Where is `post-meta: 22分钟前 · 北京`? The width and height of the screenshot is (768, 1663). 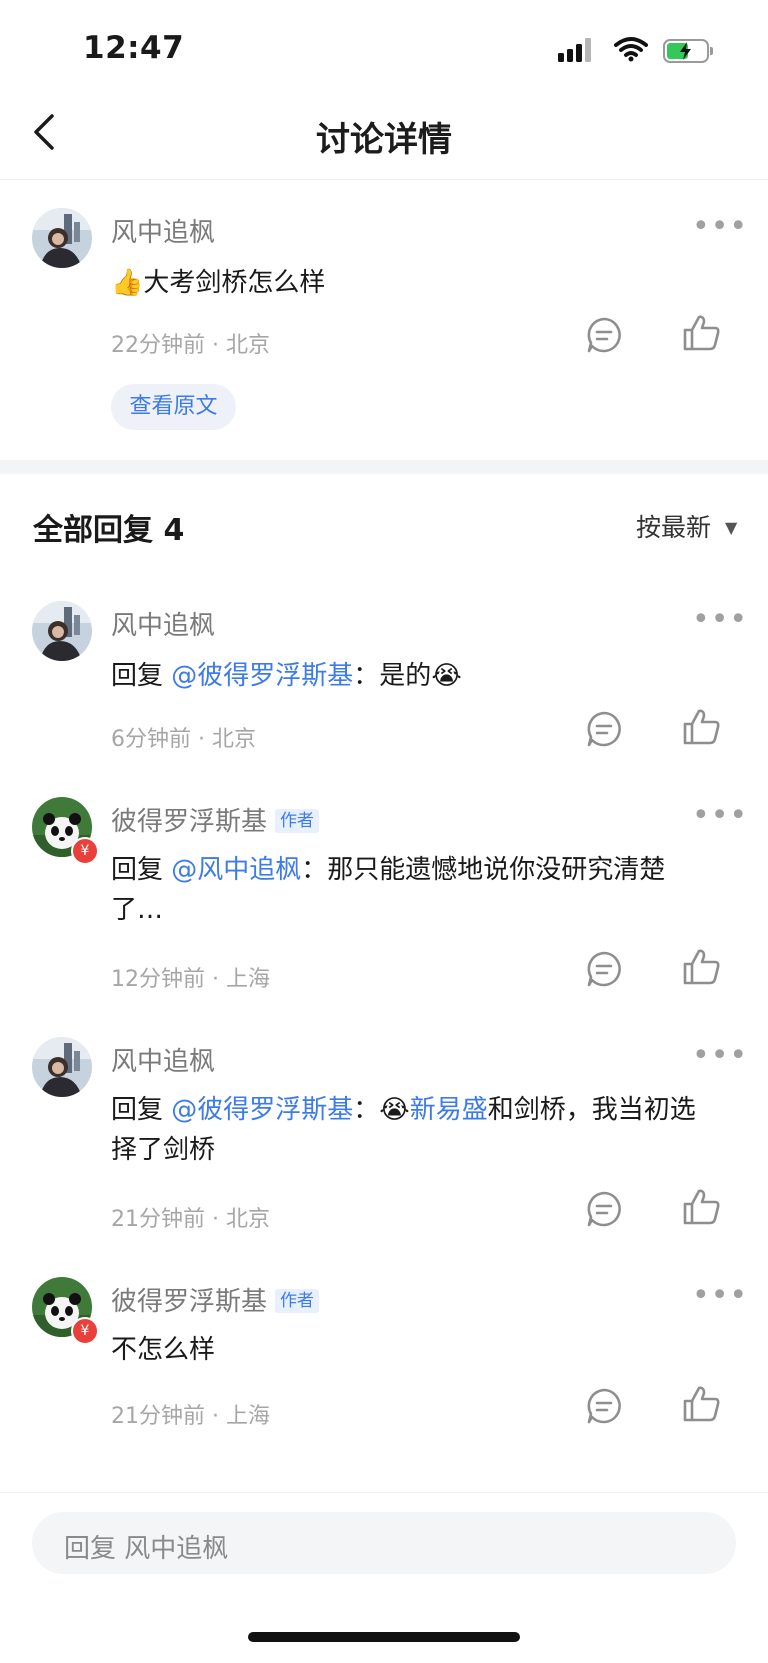 post-meta: 22分钟前 · 北京 is located at coordinates (190, 345).